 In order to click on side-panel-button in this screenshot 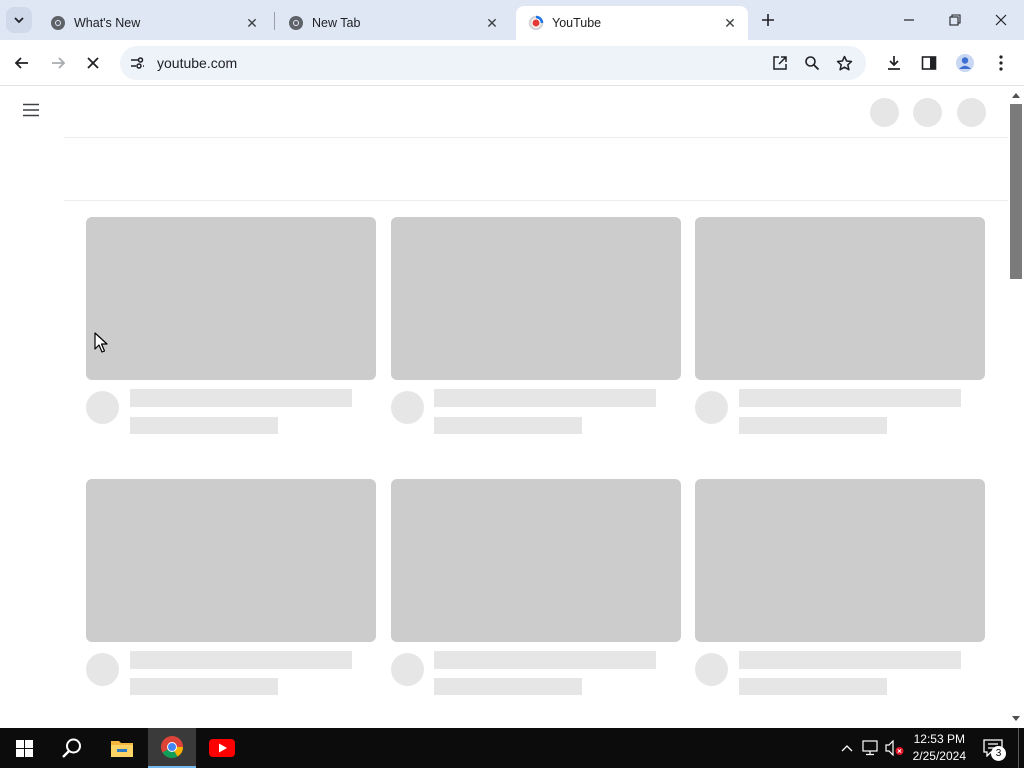, I will do `click(929, 63)`.